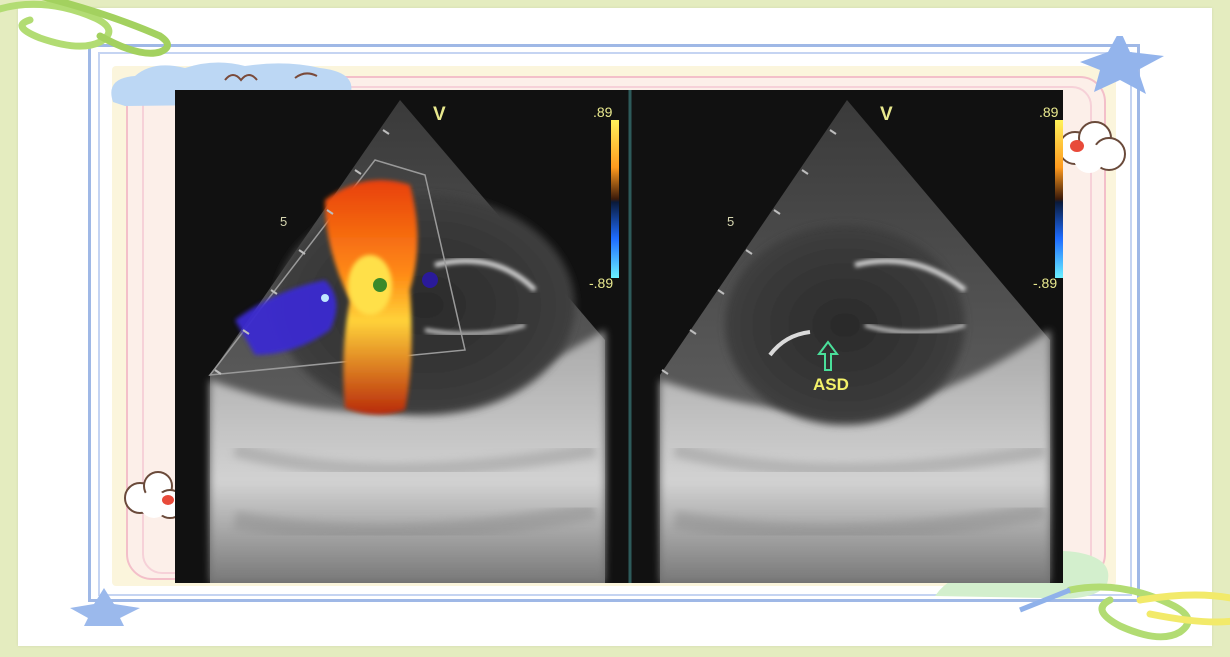 This screenshot has width=1230, height=657. I want to click on right-scale-top: .89, so click(1049, 112).